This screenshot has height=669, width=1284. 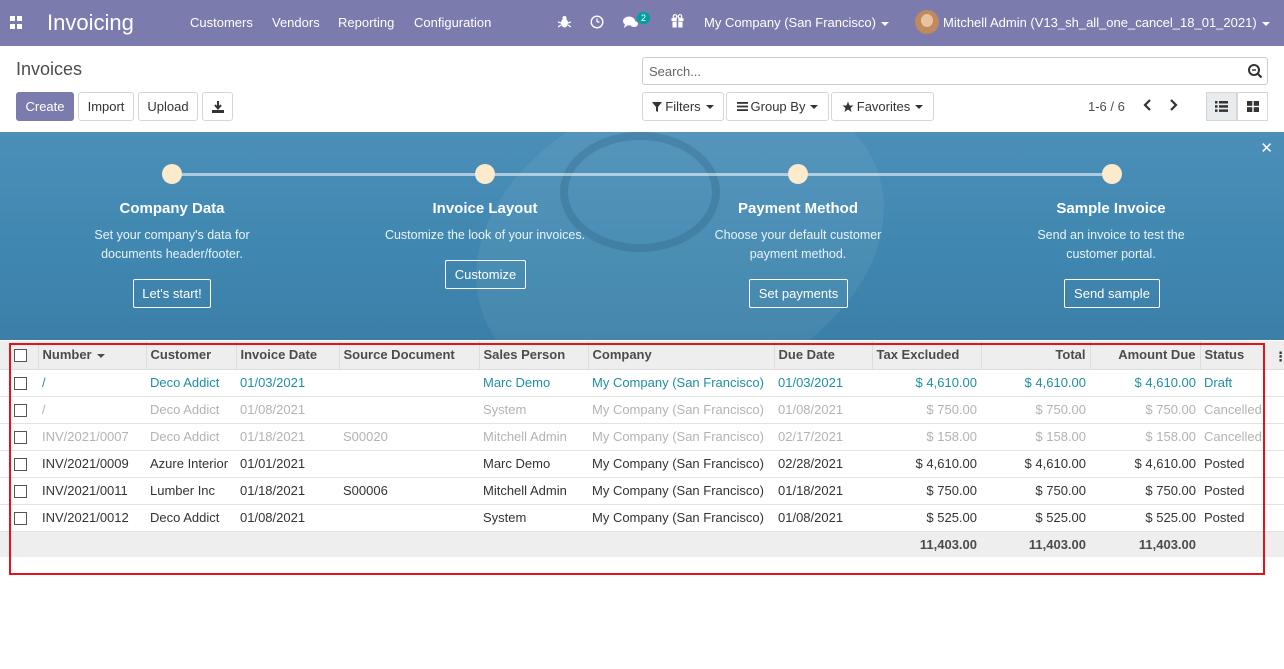 What do you see at coordinates (221, 22) in the screenshot?
I see `menu-customers: Customers` at bounding box center [221, 22].